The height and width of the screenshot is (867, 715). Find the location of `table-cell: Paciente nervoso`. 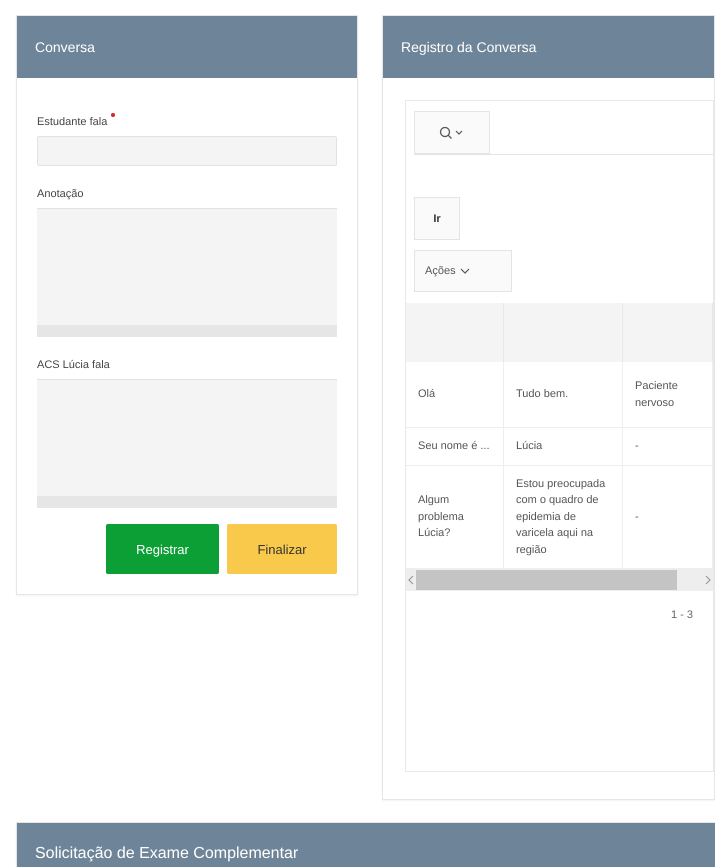

table-cell: Paciente nervoso is located at coordinates (656, 394).